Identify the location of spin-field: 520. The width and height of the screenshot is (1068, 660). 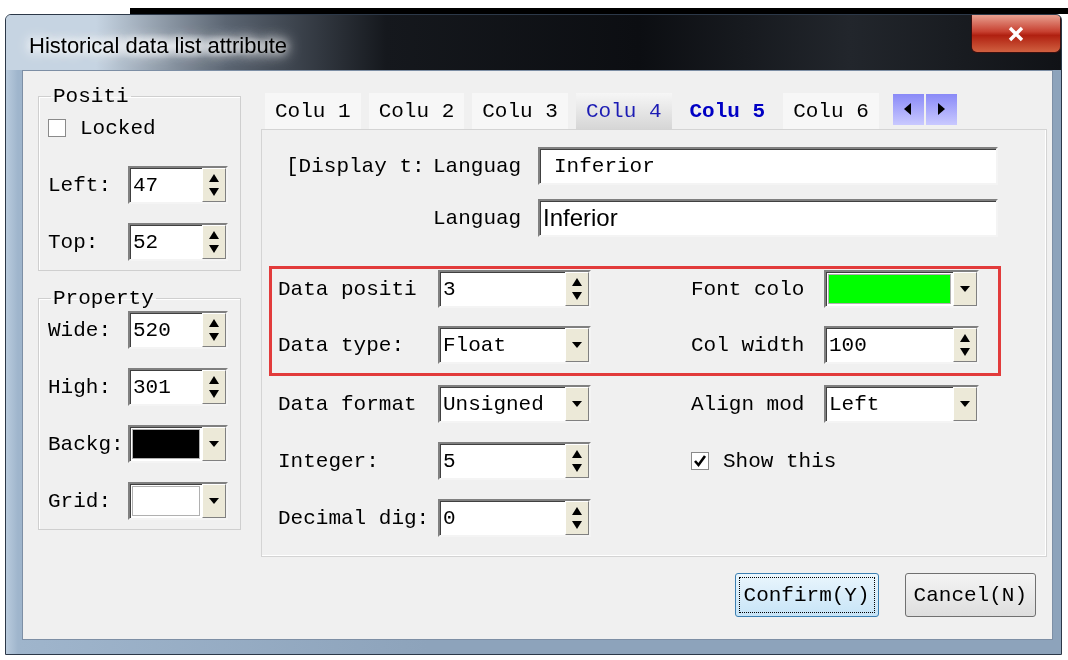
(178, 330).